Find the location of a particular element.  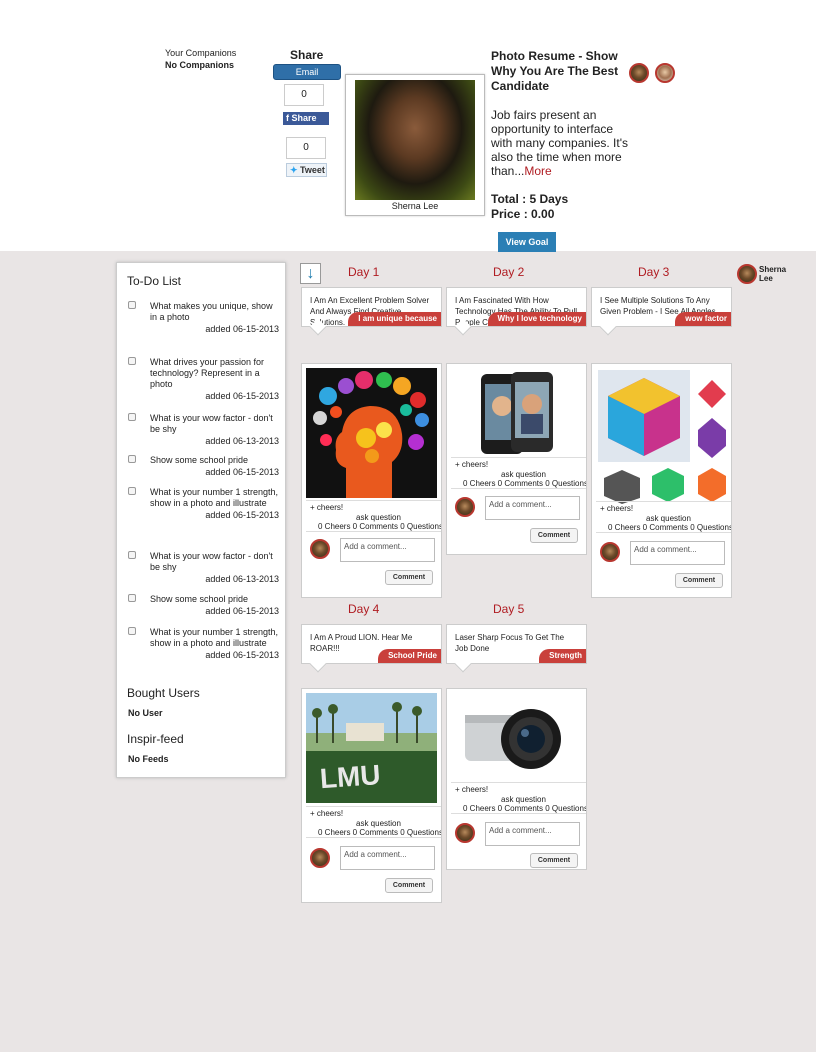

color-cubes-icon is located at coordinates (661, 436).